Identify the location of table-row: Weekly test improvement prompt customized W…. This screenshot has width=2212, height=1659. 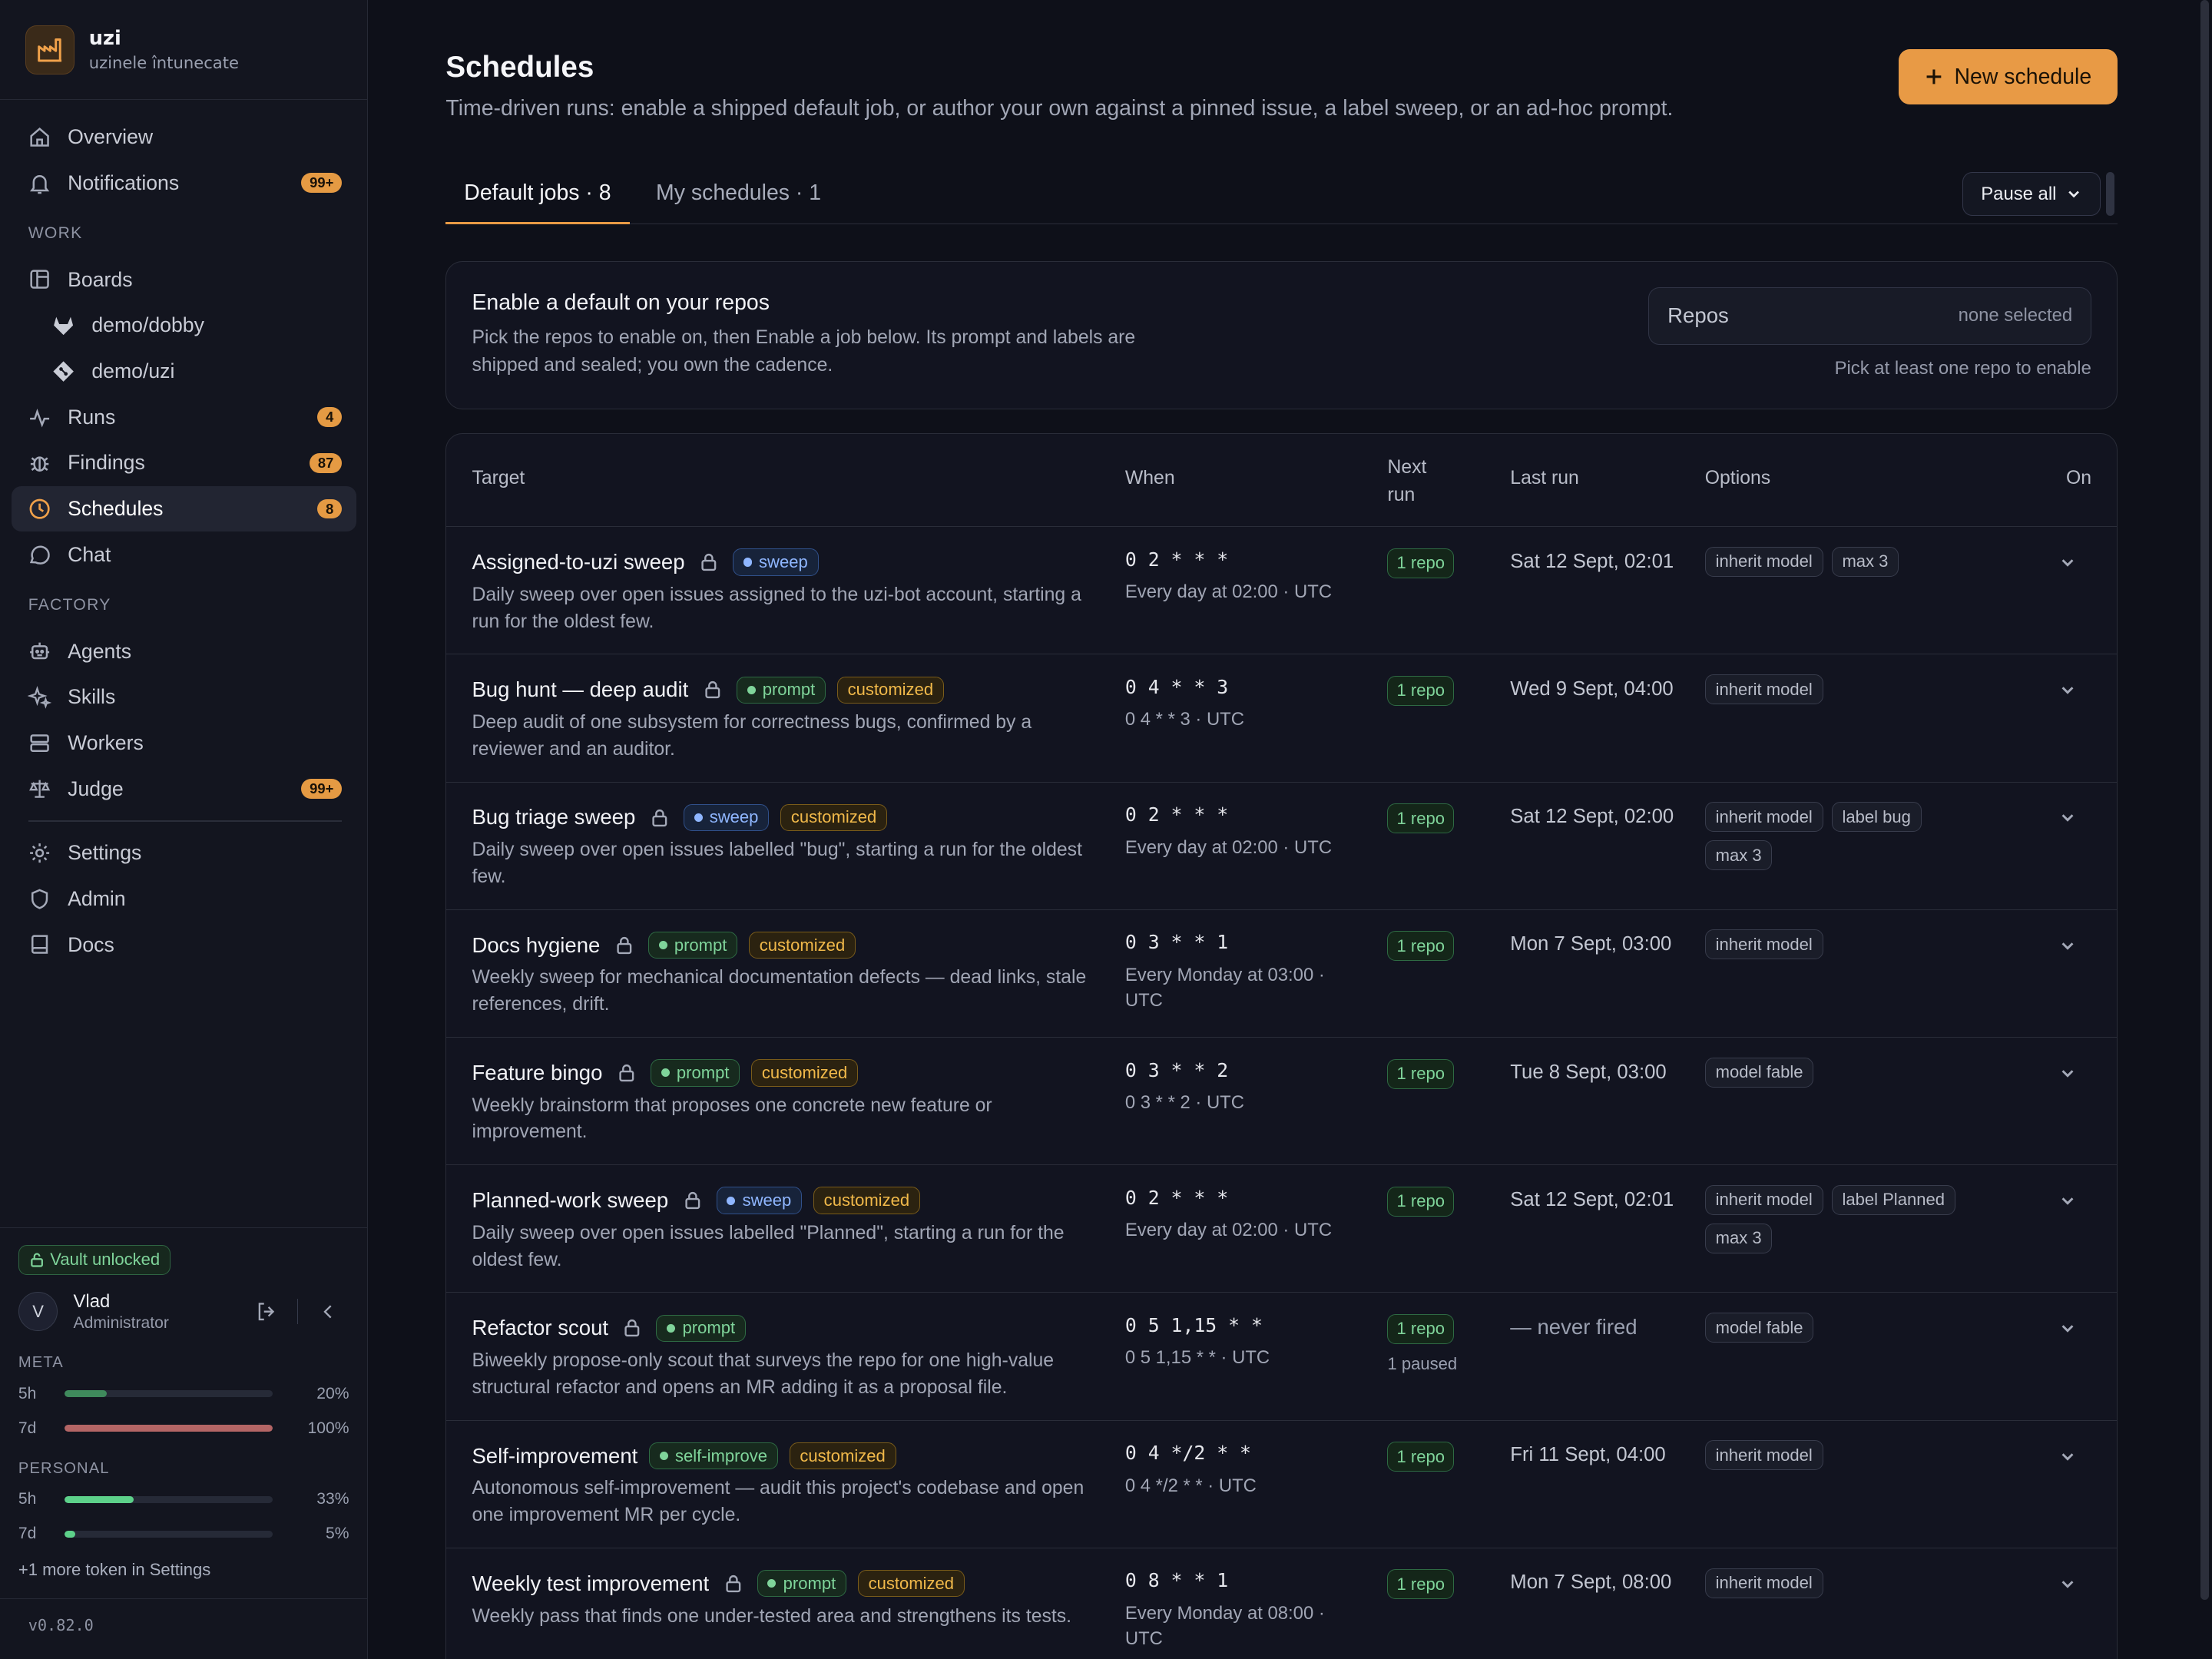
(1281, 1603).